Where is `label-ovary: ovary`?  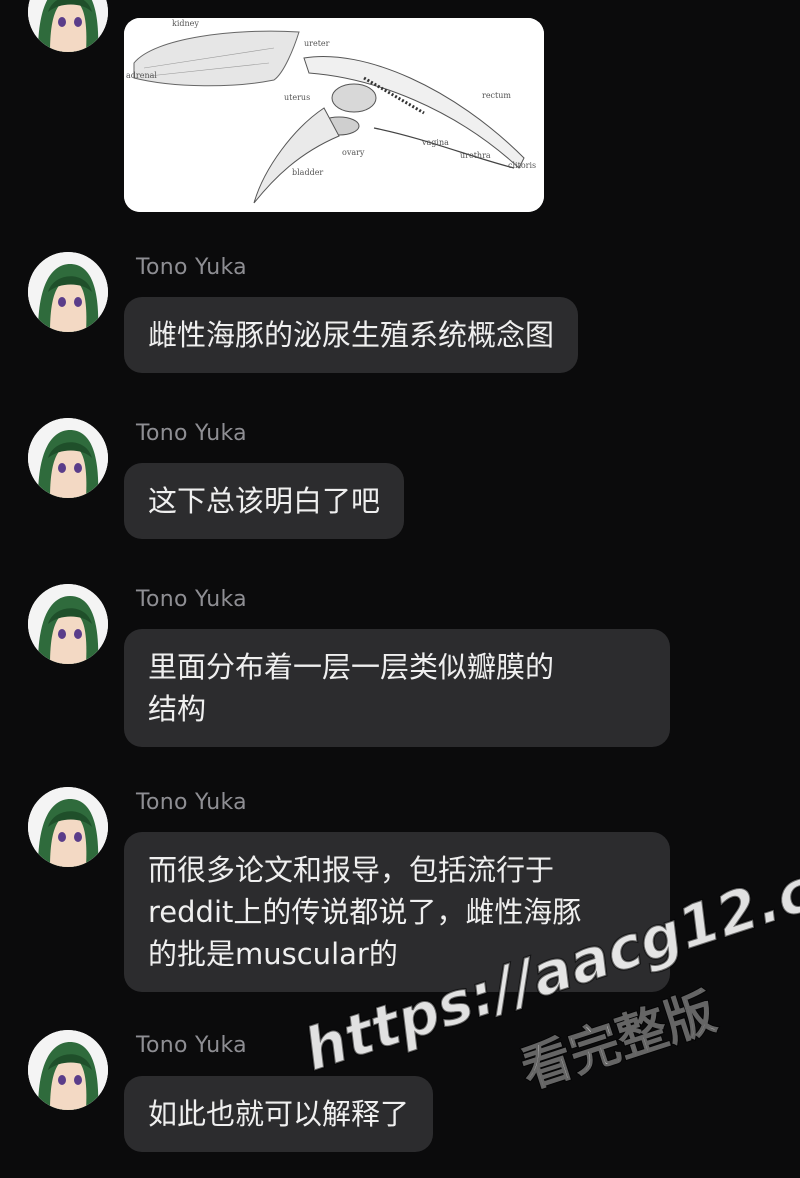 label-ovary: ovary is located at coordinates (353, 152).